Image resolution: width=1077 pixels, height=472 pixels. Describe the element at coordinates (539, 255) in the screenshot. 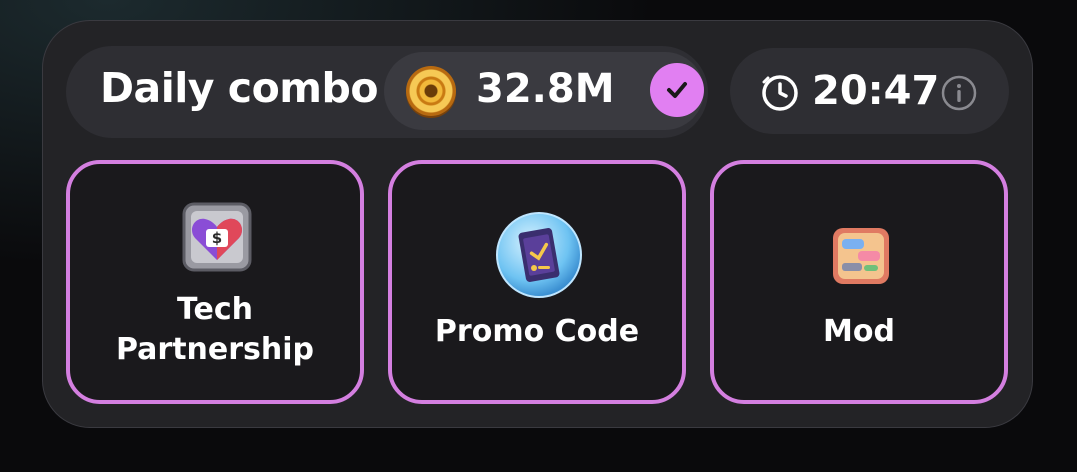

I see `ticket-icon` at that location.